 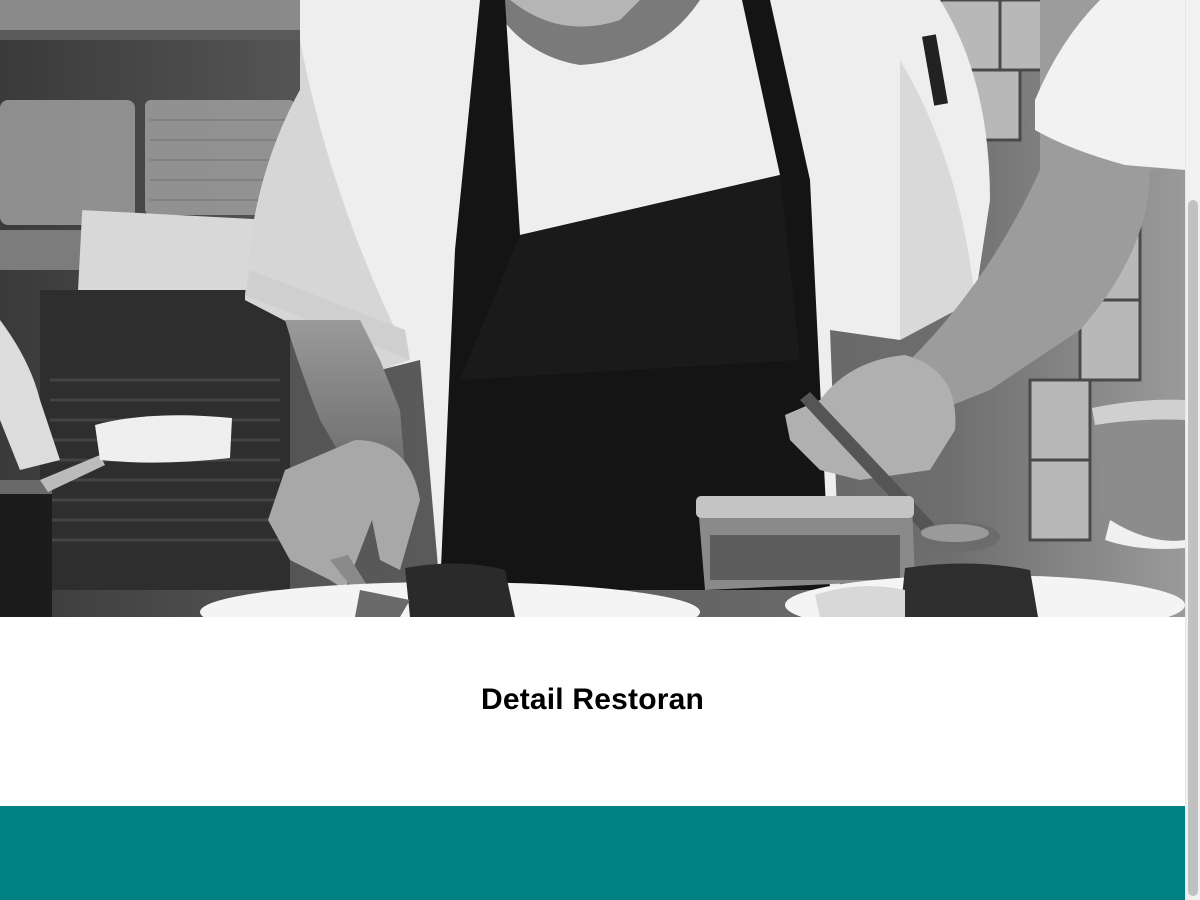 What do you see at coordinates (592, 853) in the screenshot?
I see `footer` at bounding box center [592, 853].